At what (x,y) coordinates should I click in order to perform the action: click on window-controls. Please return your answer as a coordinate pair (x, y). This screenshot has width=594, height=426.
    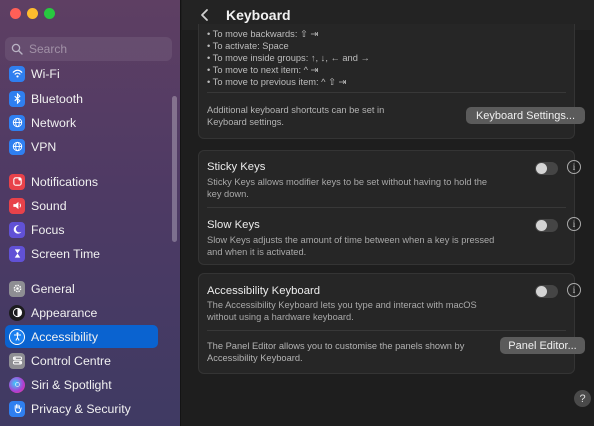
    Looking at the image, I should click on (32, 13).